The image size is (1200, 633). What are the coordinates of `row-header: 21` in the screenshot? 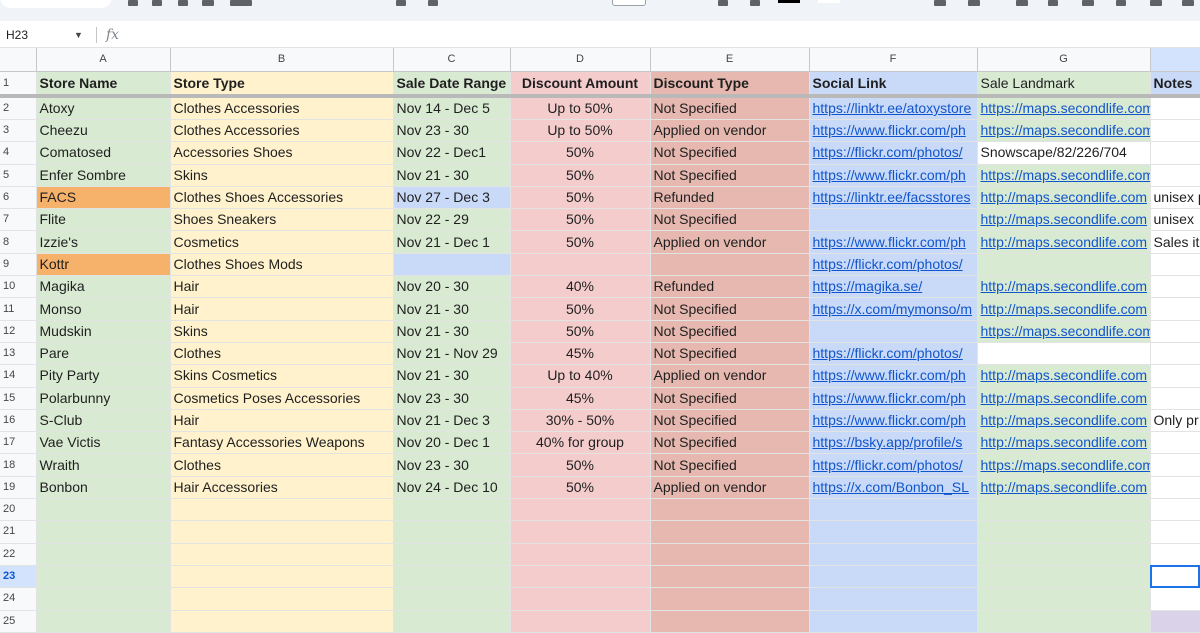 It's located at (18, 532).